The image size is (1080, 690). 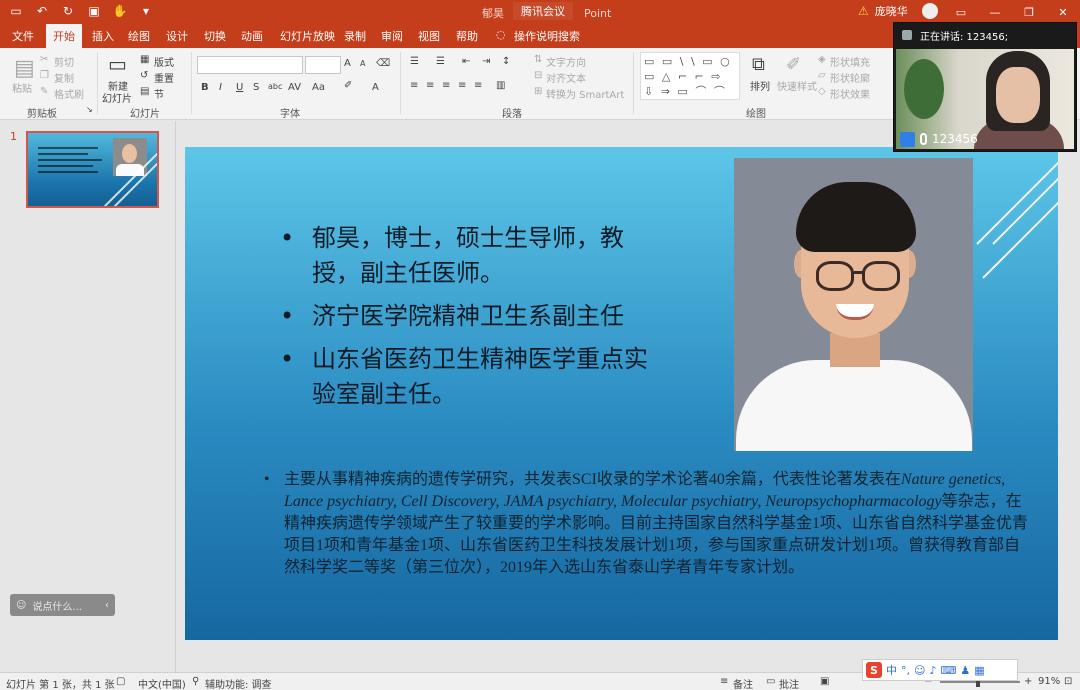 I want to click on comments-icon: ▭, so click(x=770, y=681).